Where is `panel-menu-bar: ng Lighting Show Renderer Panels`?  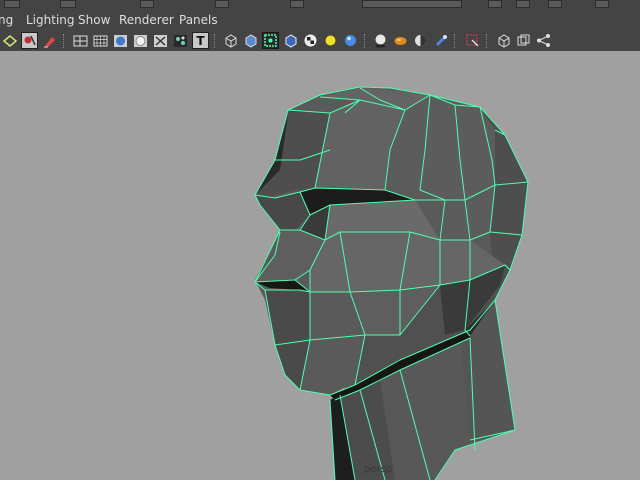
panel-menu-bar: ng Lighting Show Renderer Panels is located at coordinates (320, 20).